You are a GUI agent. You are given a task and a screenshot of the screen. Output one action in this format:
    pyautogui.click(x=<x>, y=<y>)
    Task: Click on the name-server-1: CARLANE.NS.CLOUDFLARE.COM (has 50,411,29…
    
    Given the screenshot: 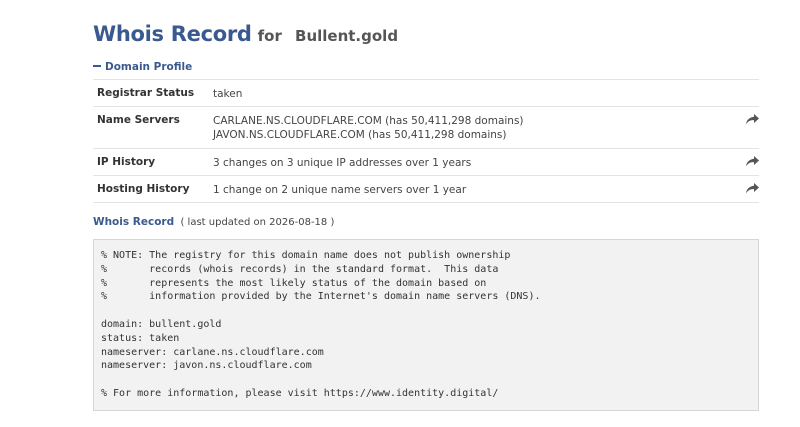 What is the action you would take?
    pyautogui.click(x=368, y=121)
    